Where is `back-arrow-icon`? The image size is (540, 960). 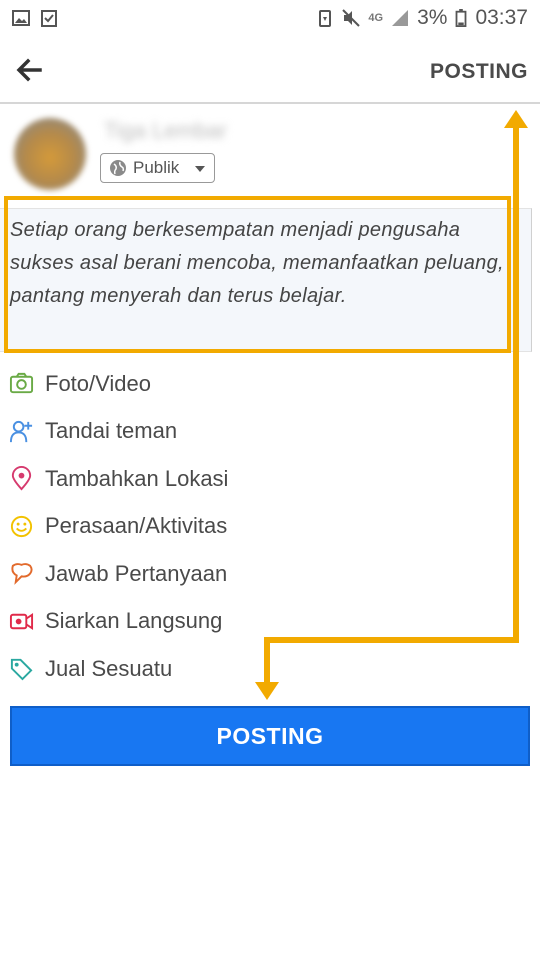 back-arrow-icon is located at coordinates (30, 70).